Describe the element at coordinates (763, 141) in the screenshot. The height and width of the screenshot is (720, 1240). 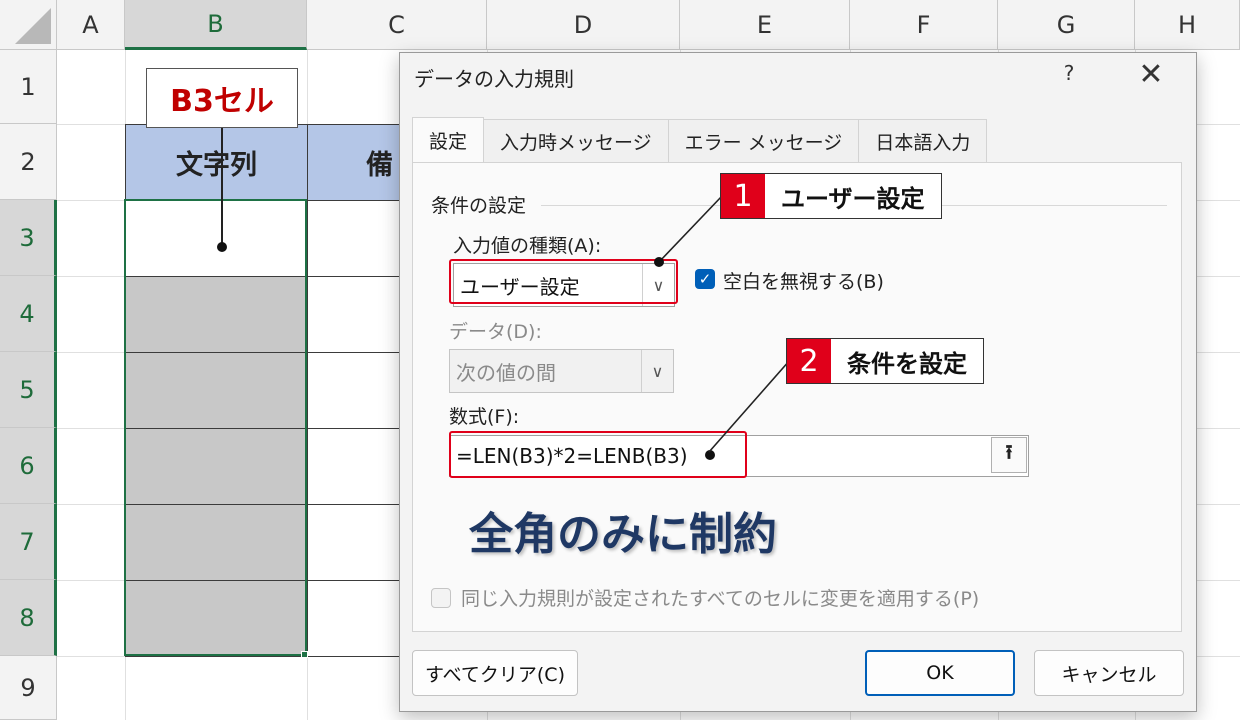
I see `tab-error-alert: エラー メッセージ` at that location.